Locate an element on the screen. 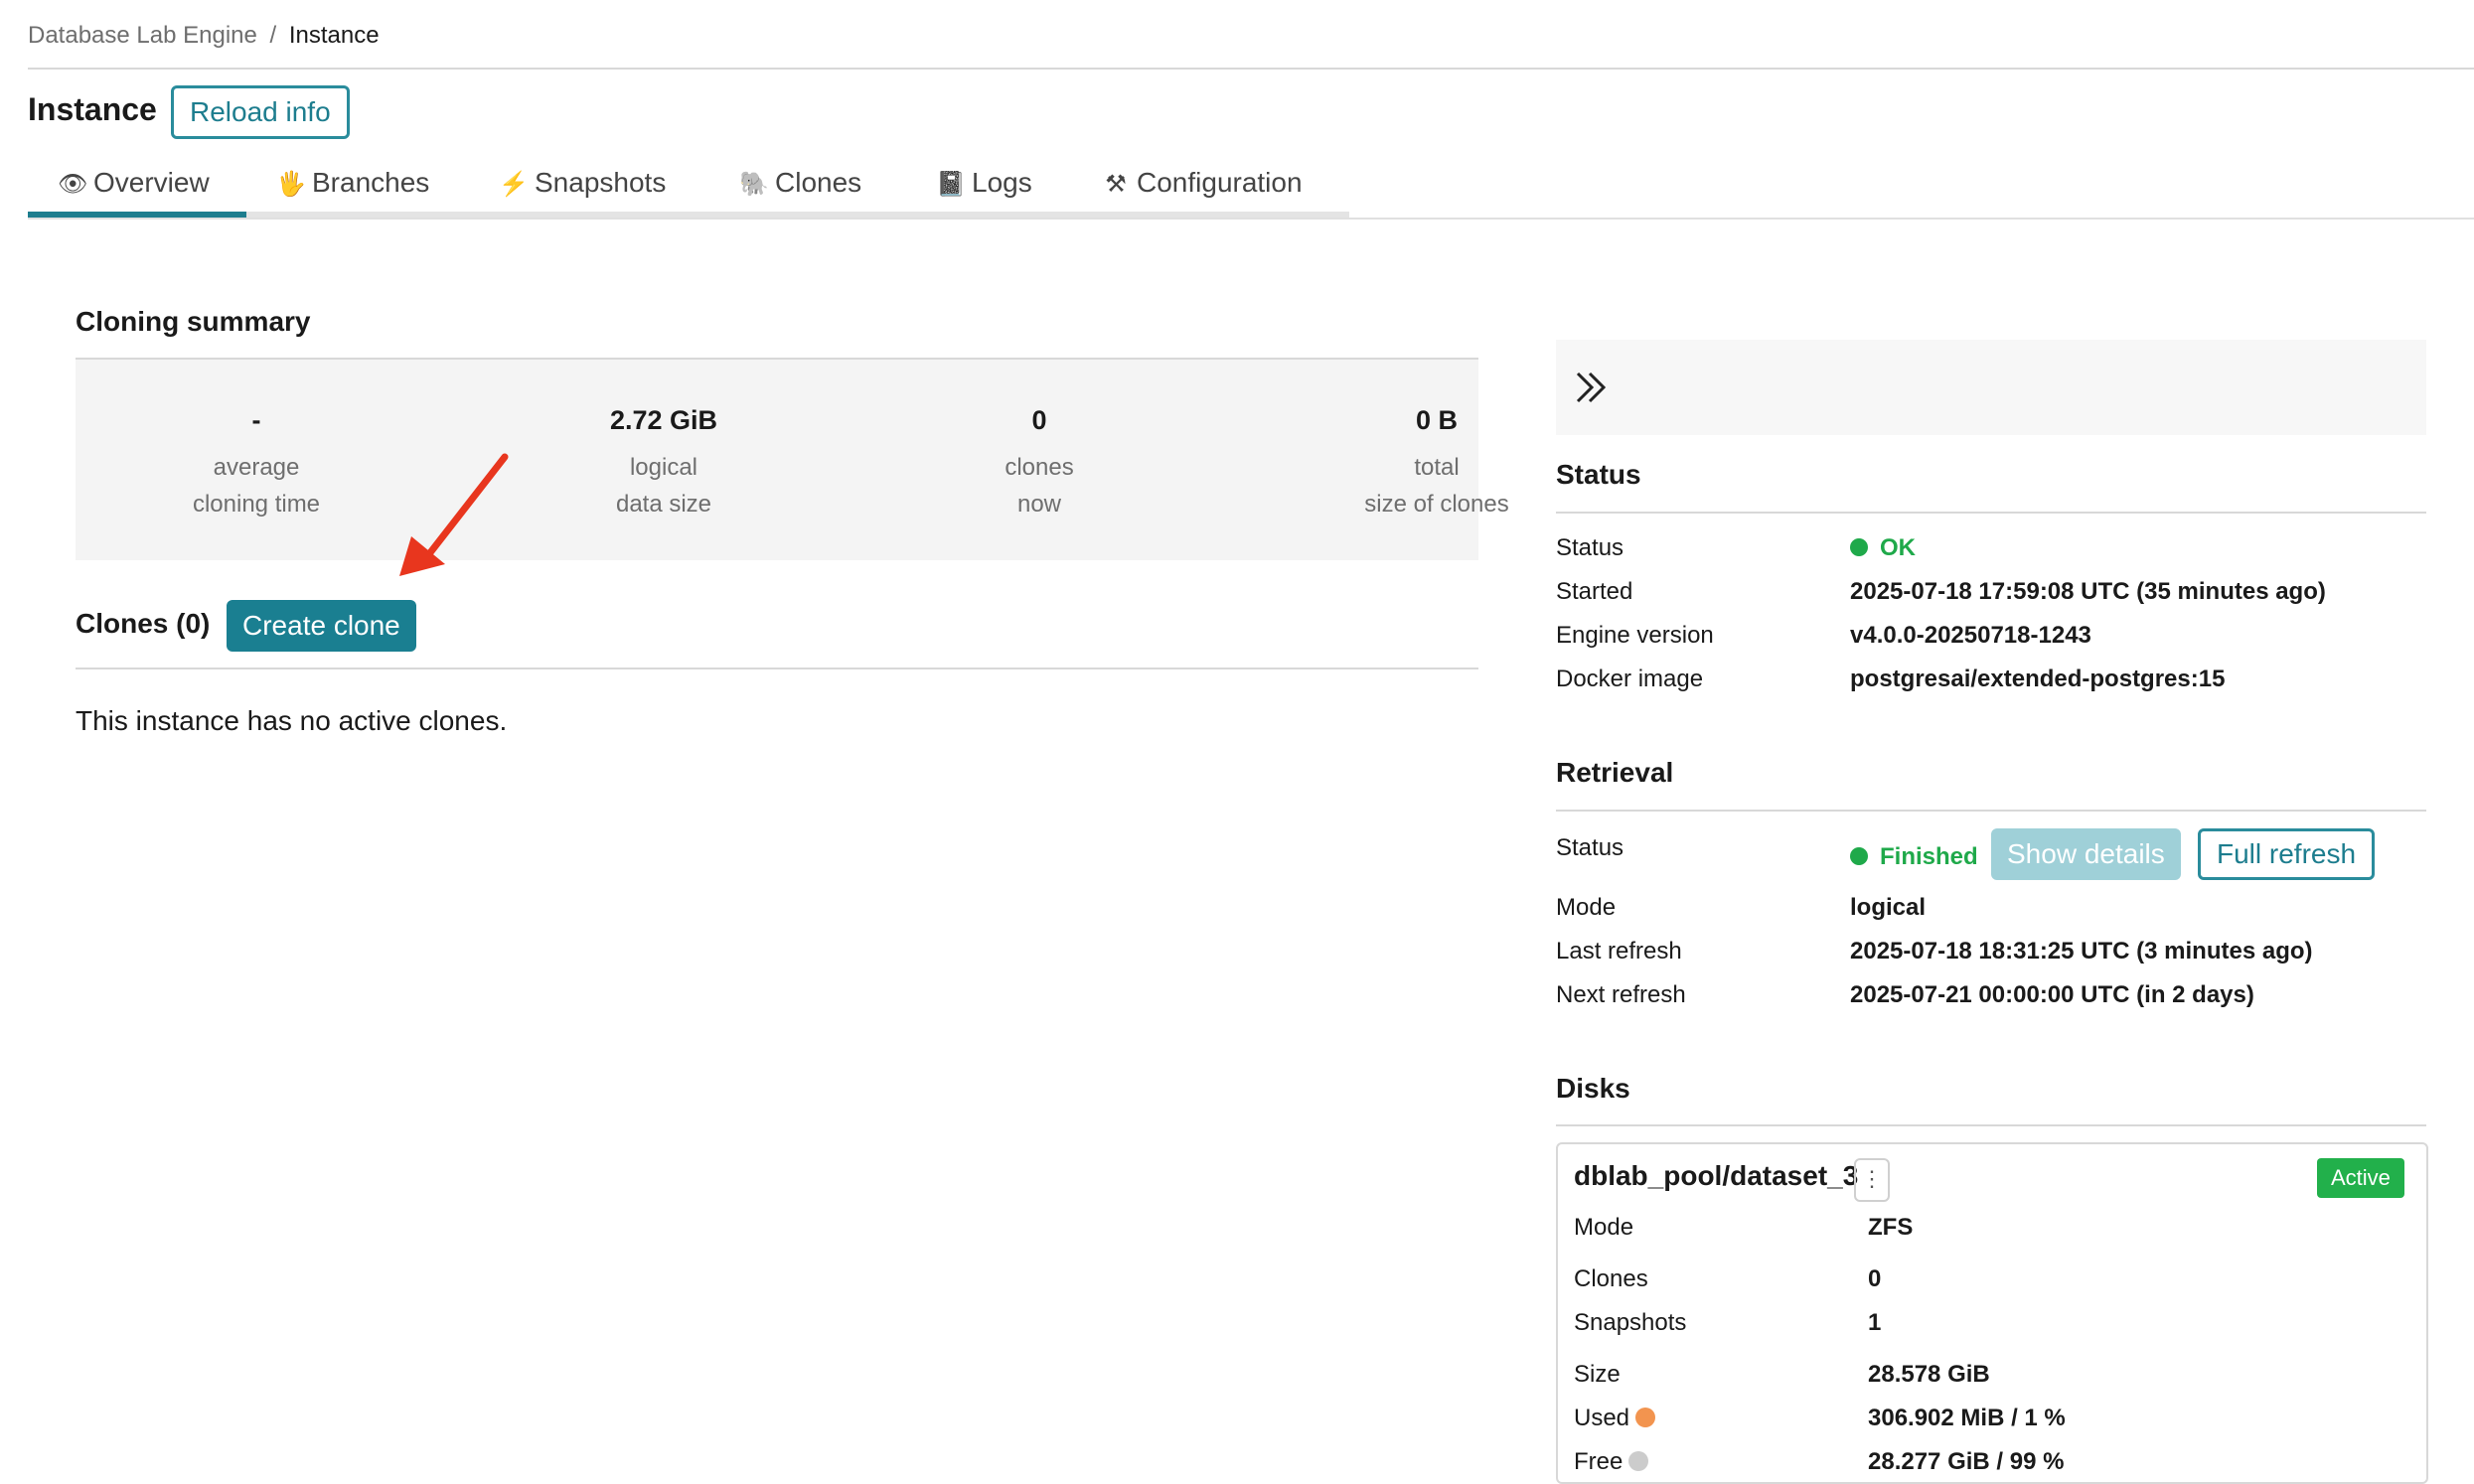 This screenshot has height=1484, width=2474. tab-label: Clones is located at coordinates (818, 182).